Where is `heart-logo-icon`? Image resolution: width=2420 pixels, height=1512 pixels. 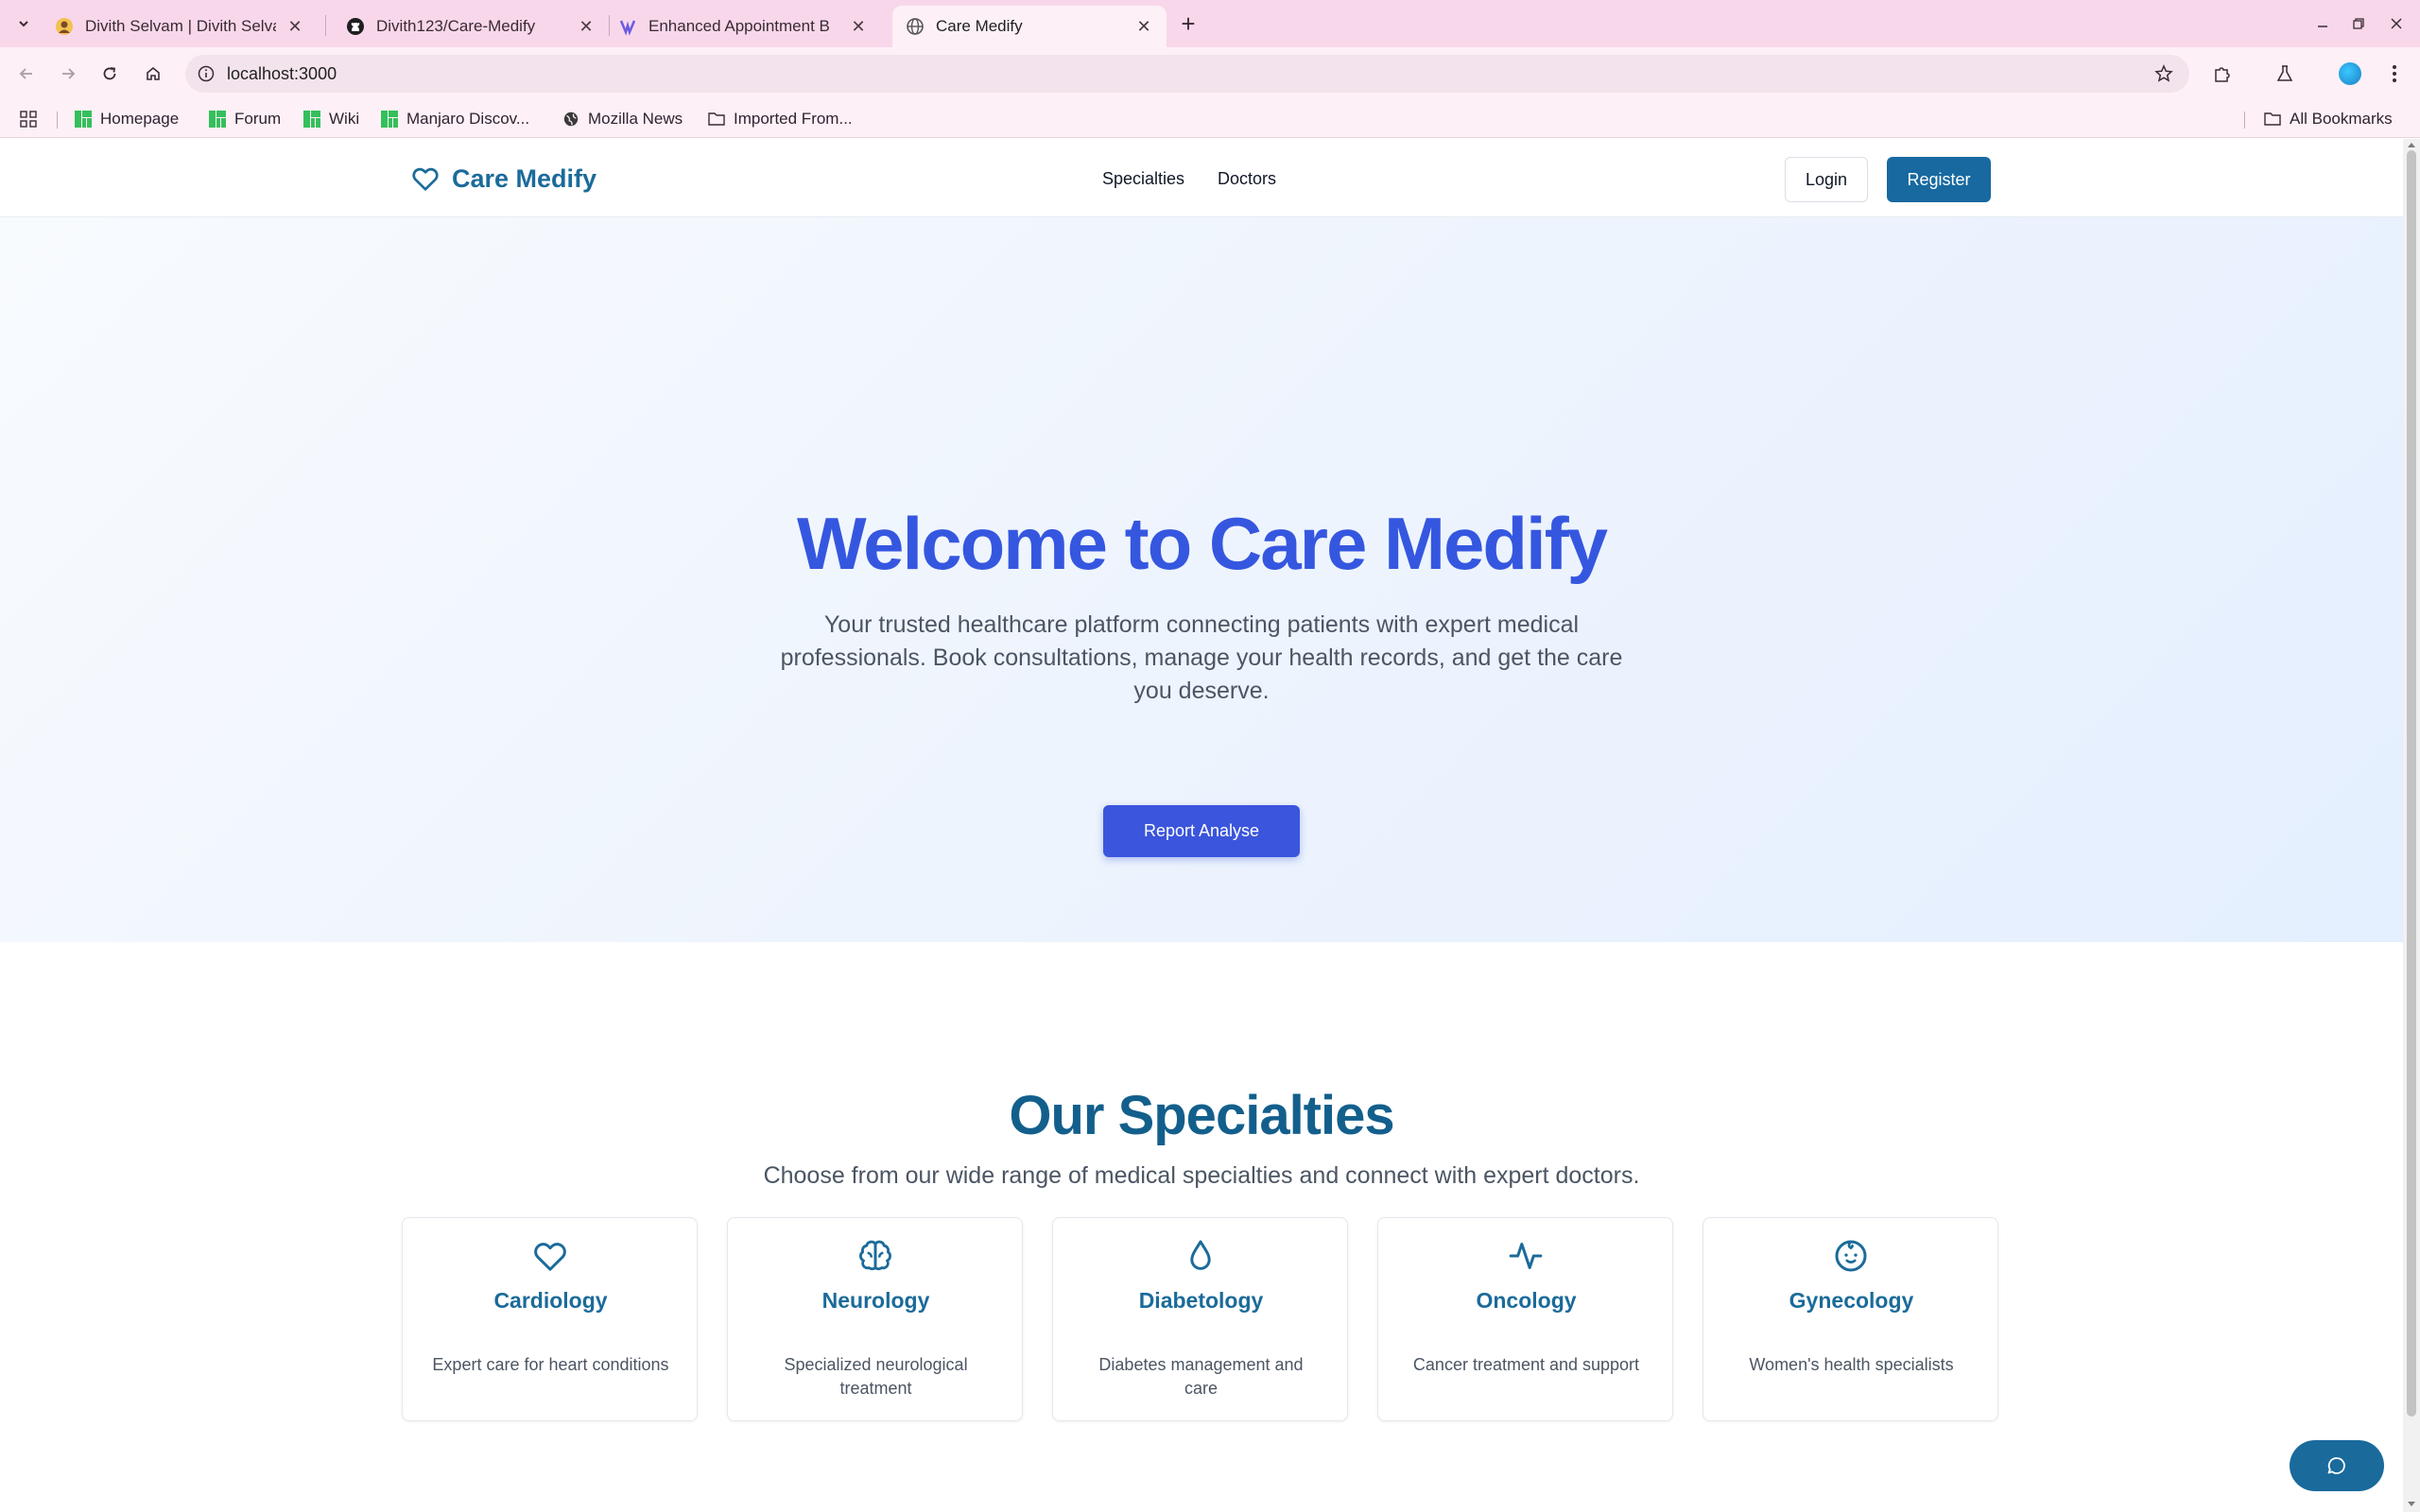 heart-logo-icon is located at coordinates (425, 179).